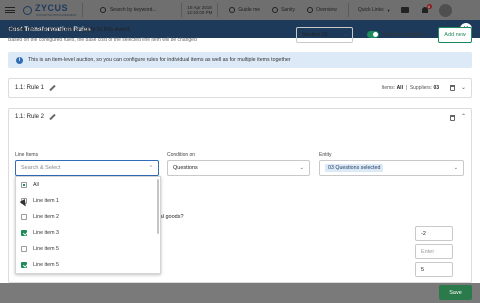 This screenshot has width=480, height=303. I want to click on chat-icon, so click(404, 10).